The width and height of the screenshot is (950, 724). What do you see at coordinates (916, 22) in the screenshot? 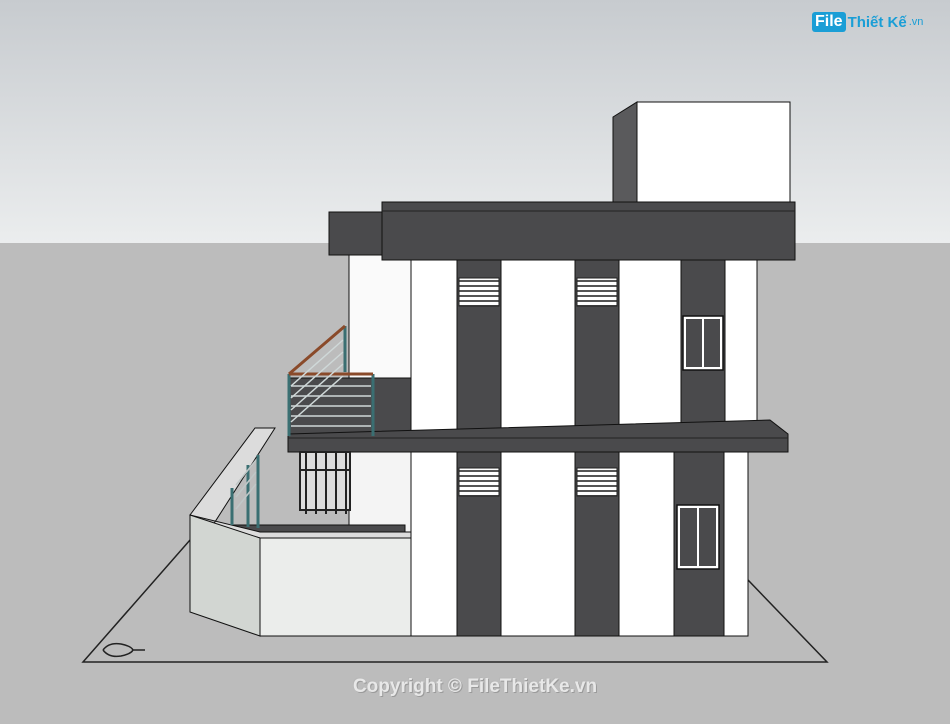
I see `logo-tld: .vn` at bounding box center [916, 22].